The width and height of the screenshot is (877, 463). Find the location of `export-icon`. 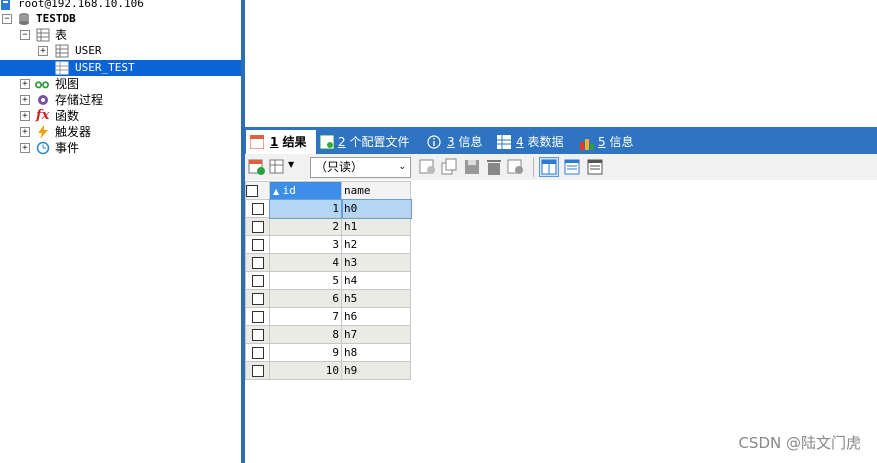

export-icon is located at coordinates (257, 167).